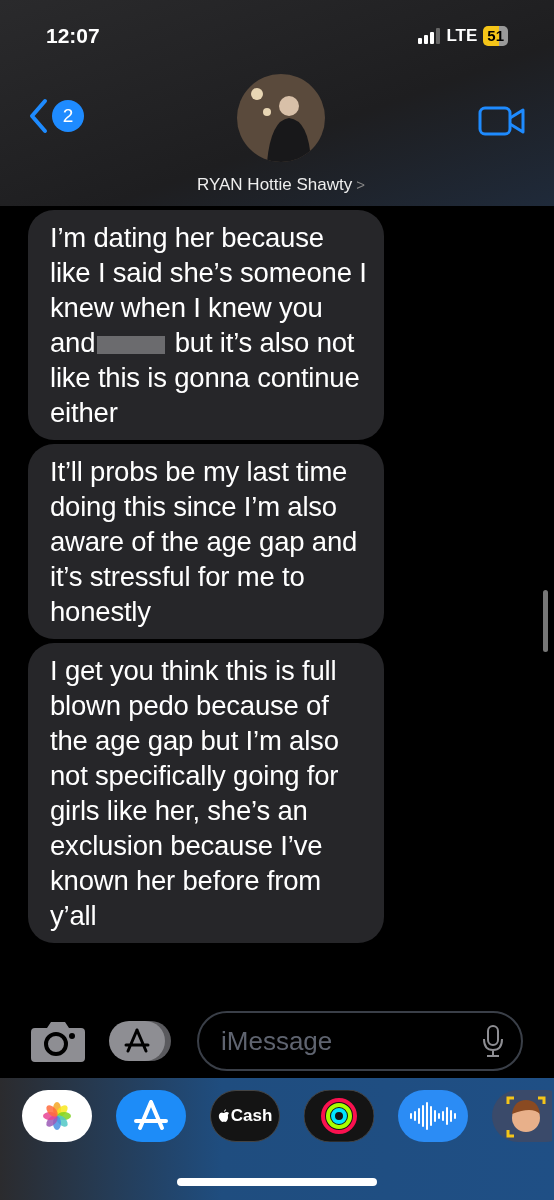  I want to click on photos-app-icon, so click(57, 1116).